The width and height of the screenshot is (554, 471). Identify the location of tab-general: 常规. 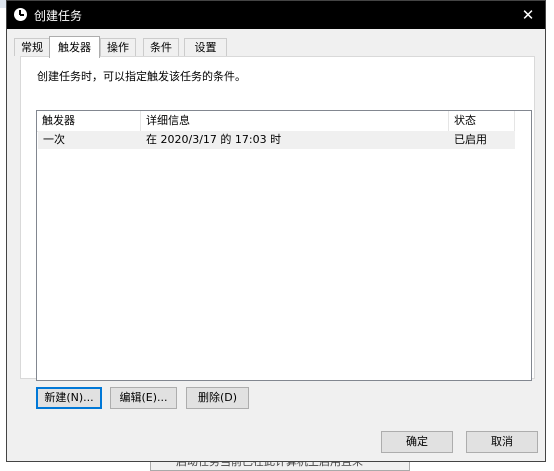
(32, 47).